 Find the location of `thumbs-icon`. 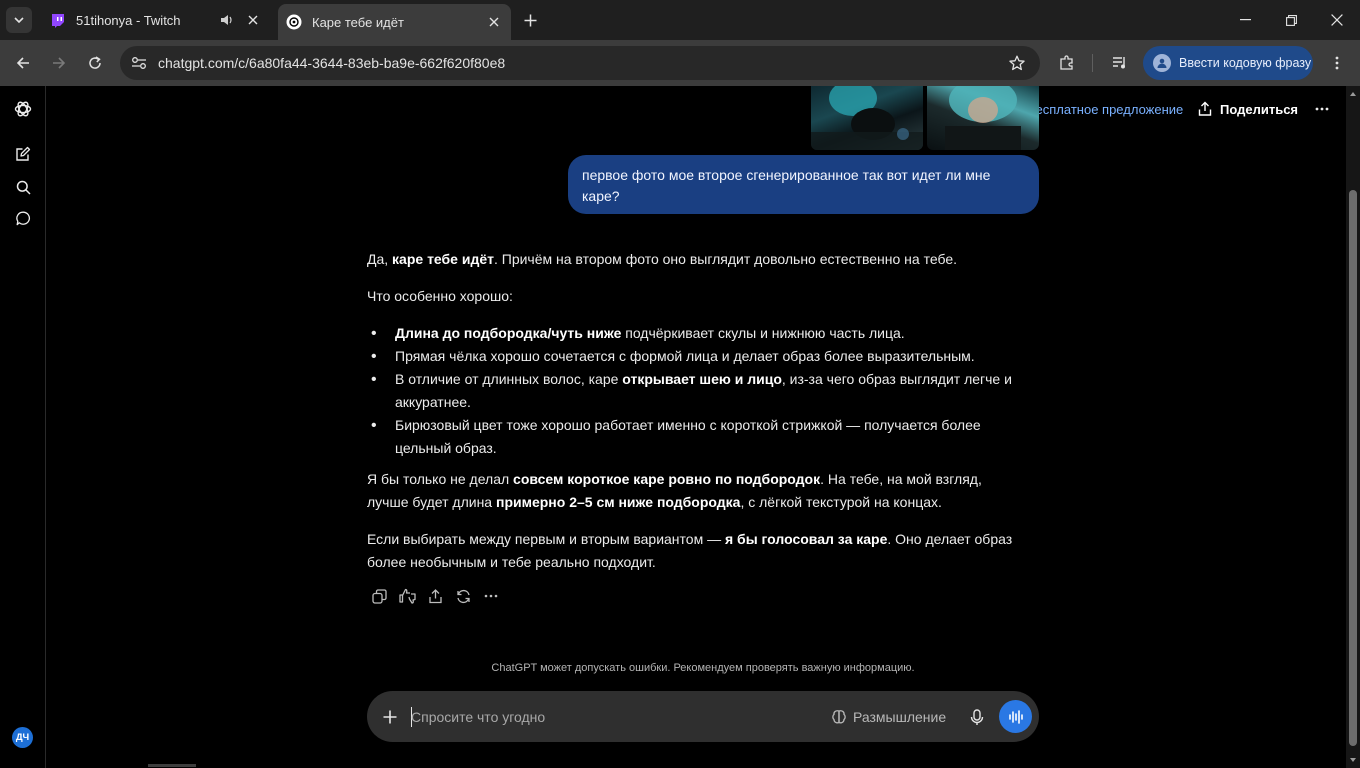

thumbs-icon is located at coordinates (407, 596).